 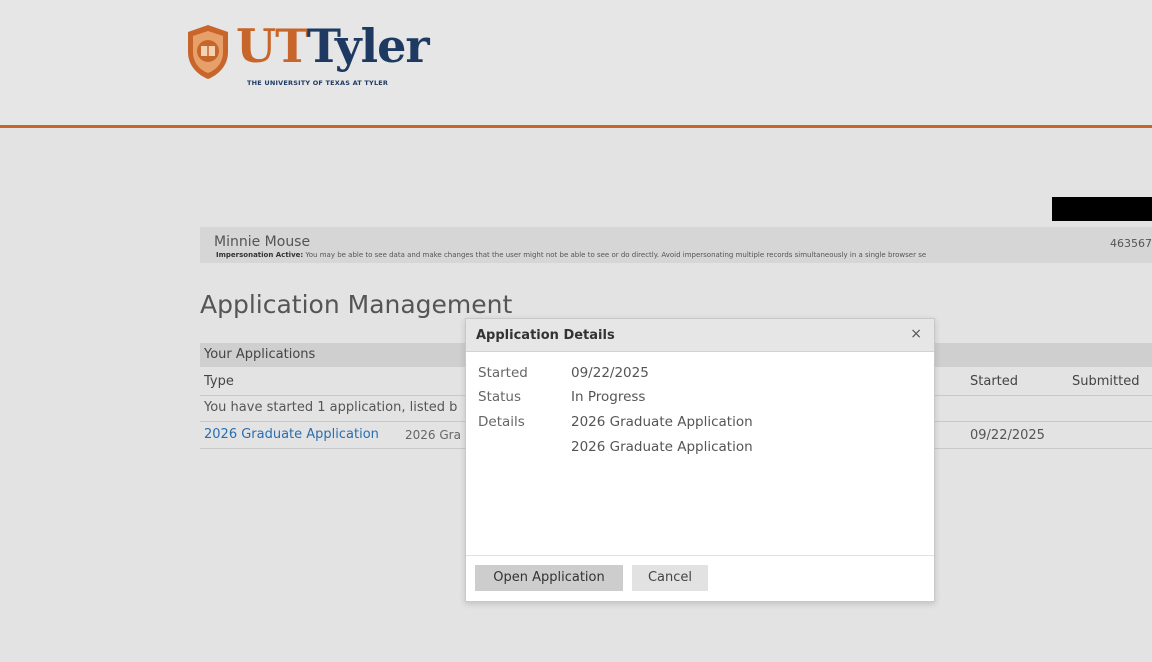 I want to click on logo-tyler-text: Tyler, so click(x=368, y=46).